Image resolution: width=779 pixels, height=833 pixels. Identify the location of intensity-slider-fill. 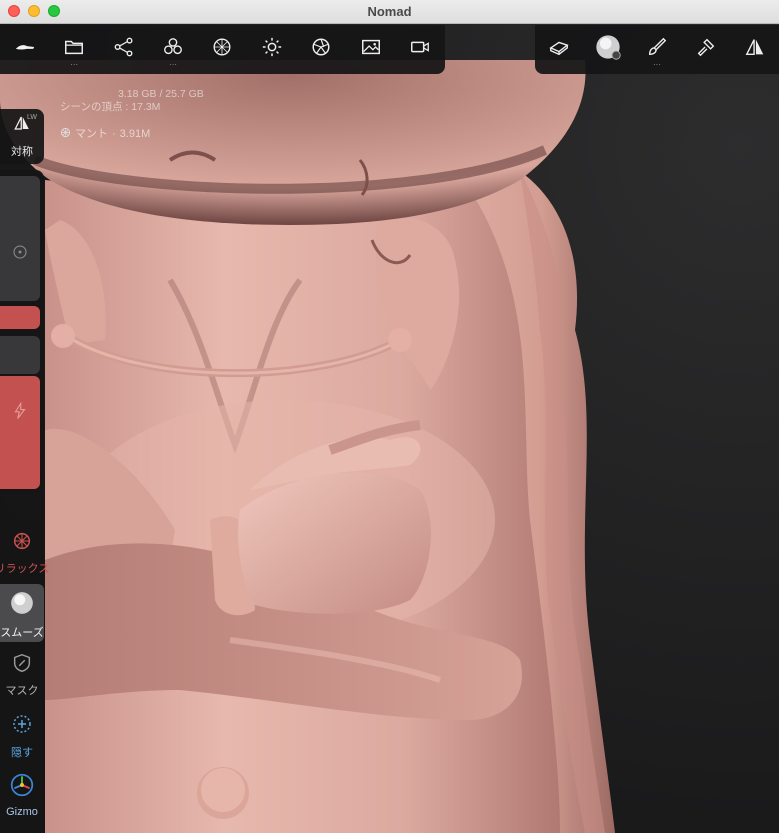
(20, 432).